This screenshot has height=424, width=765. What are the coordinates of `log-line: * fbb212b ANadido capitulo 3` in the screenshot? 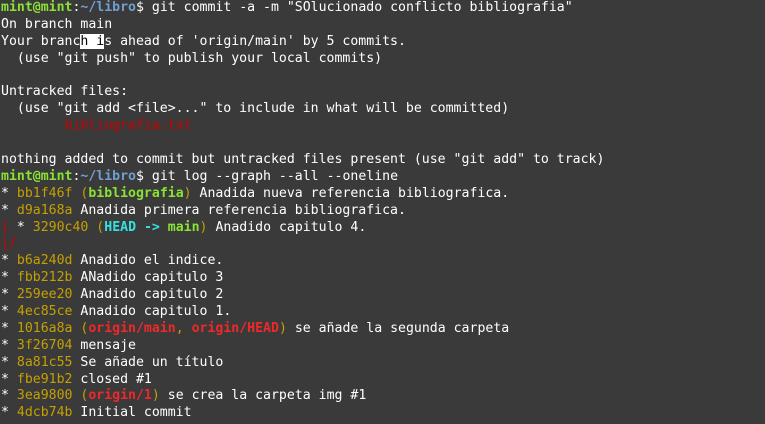 It's located at (112, 278).